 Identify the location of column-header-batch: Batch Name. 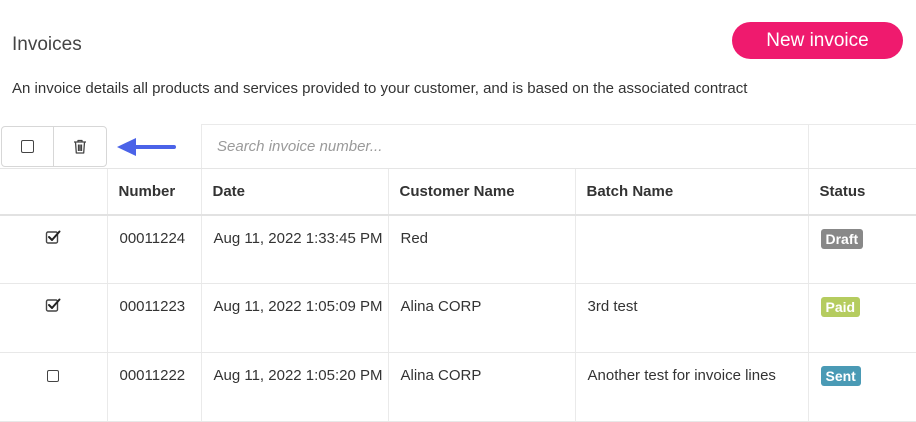
(691, 192).